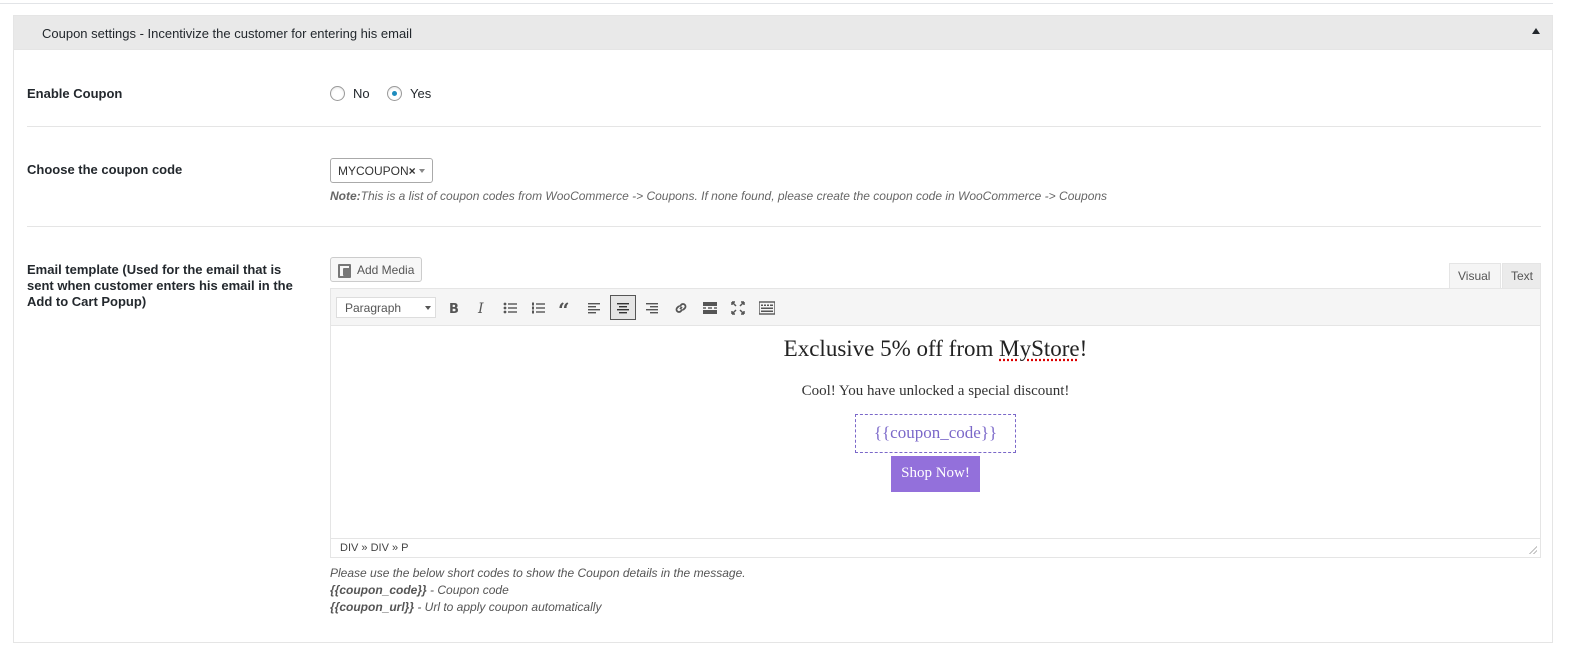 This screenshot has height=650, width=1579. I want to click on svg-text: B, so click(454, 308).